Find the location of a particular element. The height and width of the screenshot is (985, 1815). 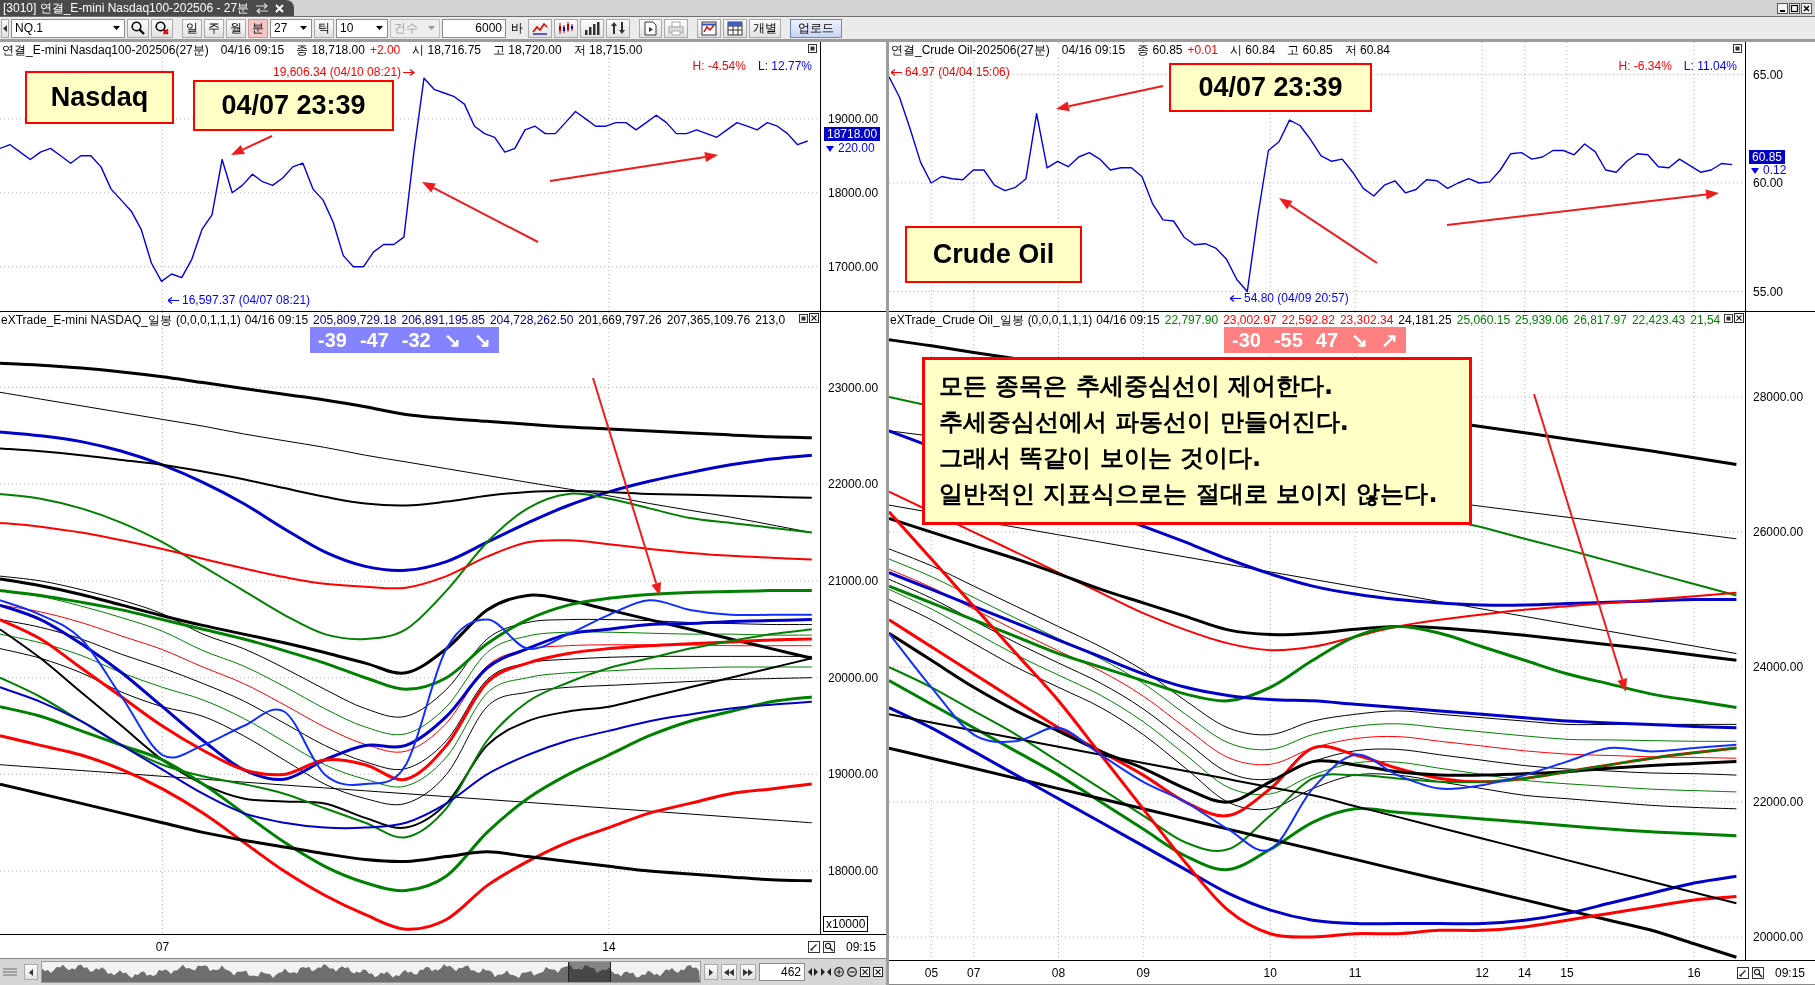

indicator-value: 24,181.25 is located at coordinates (1425, 320).